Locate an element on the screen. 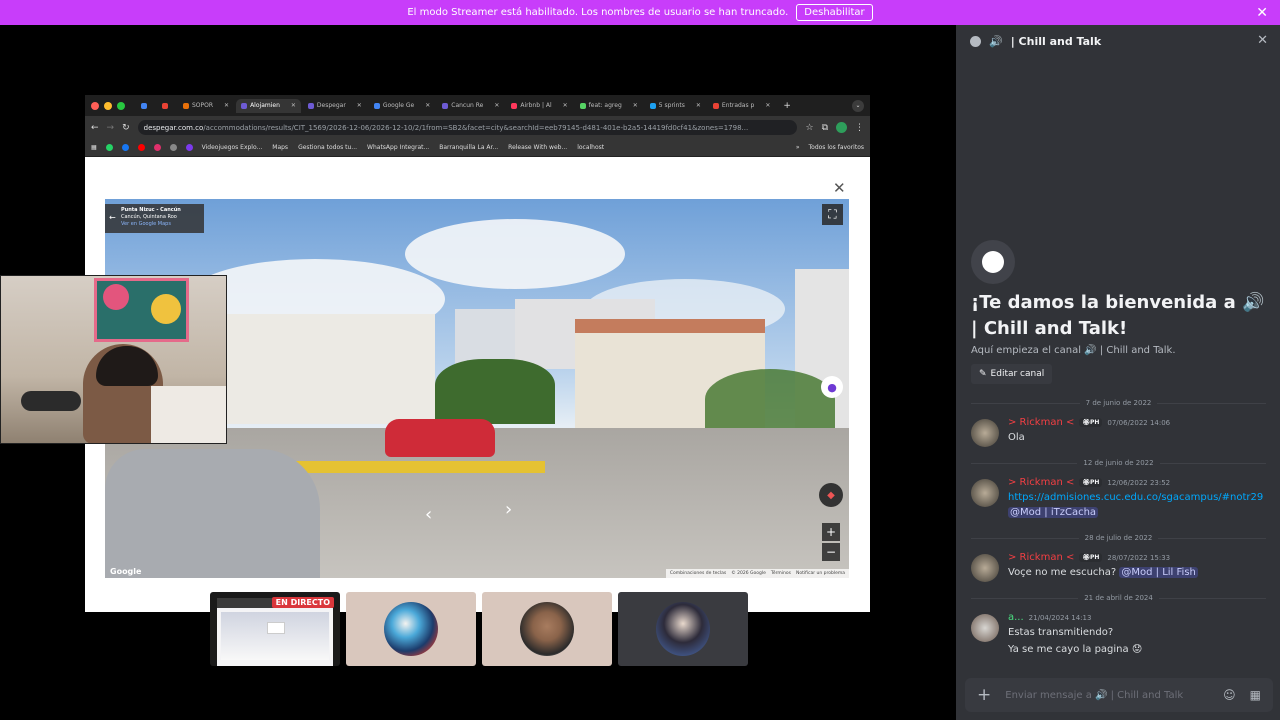 This screenshot has height=720, width=1280. message-text: Estas transmitiendo? is located at coordinates (1061, 632).